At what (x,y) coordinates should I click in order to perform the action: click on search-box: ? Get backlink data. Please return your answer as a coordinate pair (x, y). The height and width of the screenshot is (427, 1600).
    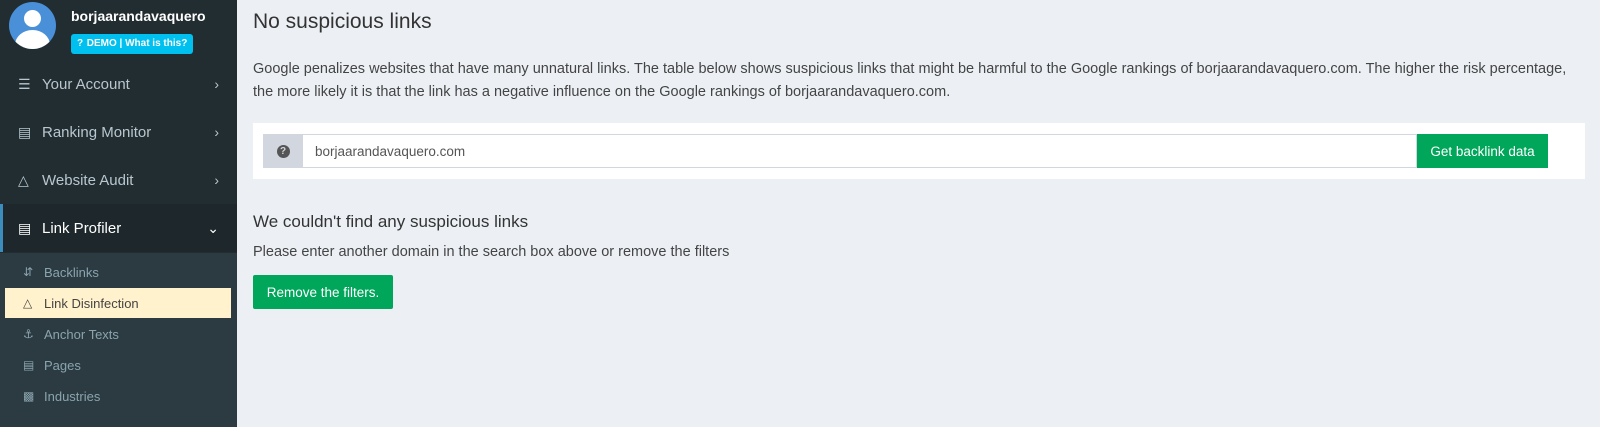
    Looking at the image, I should click on (919, 151).